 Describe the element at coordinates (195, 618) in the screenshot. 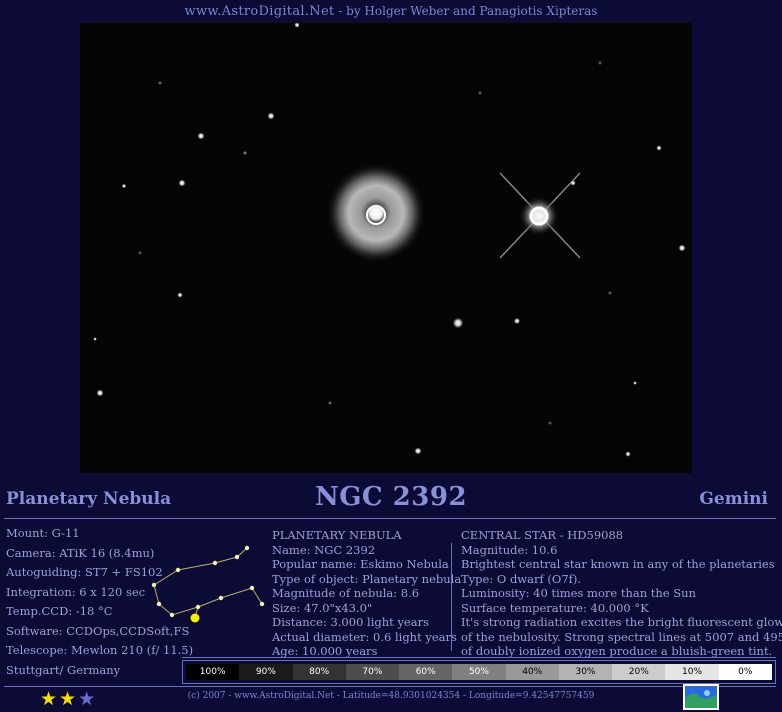

I see `object-location-marker` at that location.